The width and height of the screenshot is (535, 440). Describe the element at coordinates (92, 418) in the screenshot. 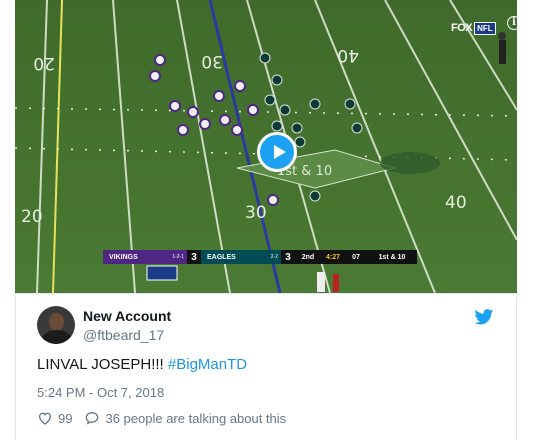

I see `speech-bubble-icon` at that location.